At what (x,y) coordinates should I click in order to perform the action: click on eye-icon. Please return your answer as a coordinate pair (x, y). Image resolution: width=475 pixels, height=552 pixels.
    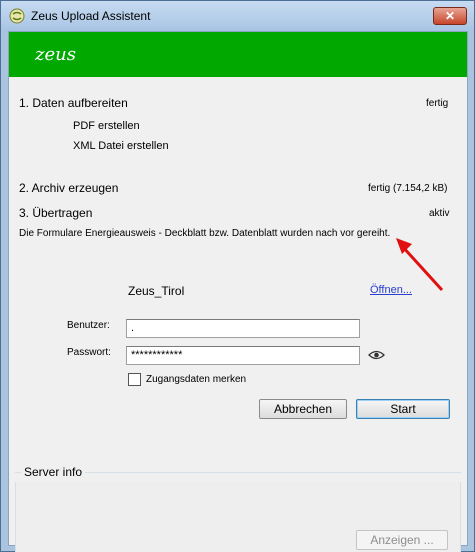
    Looking at the image, I should click on (376, 355).